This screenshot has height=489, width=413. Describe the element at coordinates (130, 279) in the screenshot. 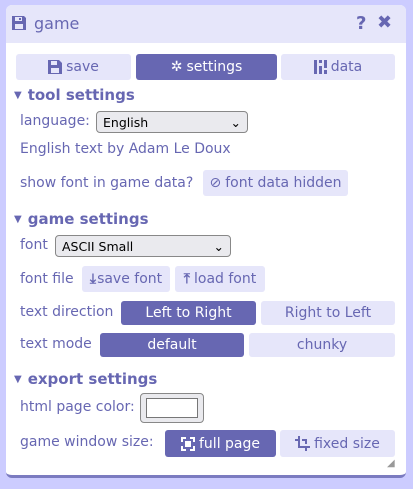

I see `button-label: save font` at that location.